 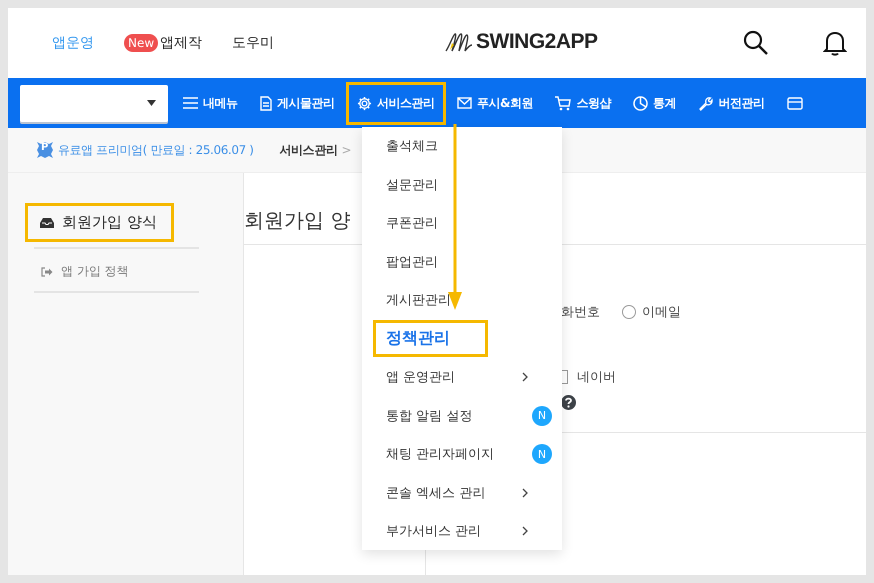 I want to click on help-icon, so click(x=568, y=402).